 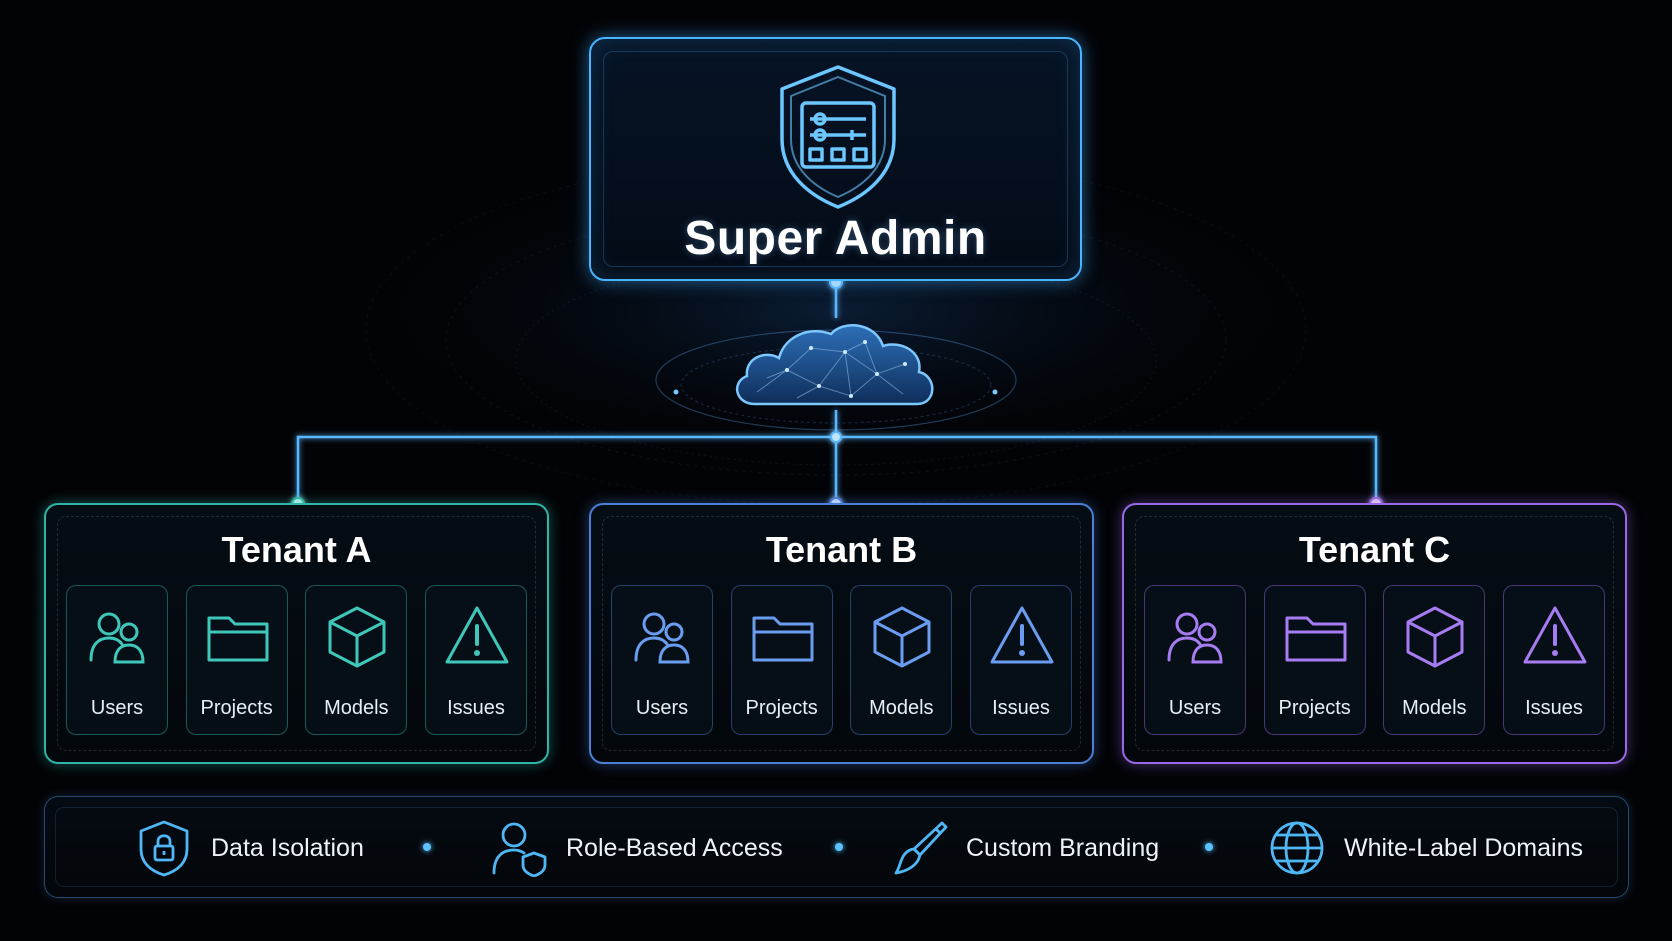 I want to click on feature-custom-branding: Custom Branding, so click(x=1024, y=848).